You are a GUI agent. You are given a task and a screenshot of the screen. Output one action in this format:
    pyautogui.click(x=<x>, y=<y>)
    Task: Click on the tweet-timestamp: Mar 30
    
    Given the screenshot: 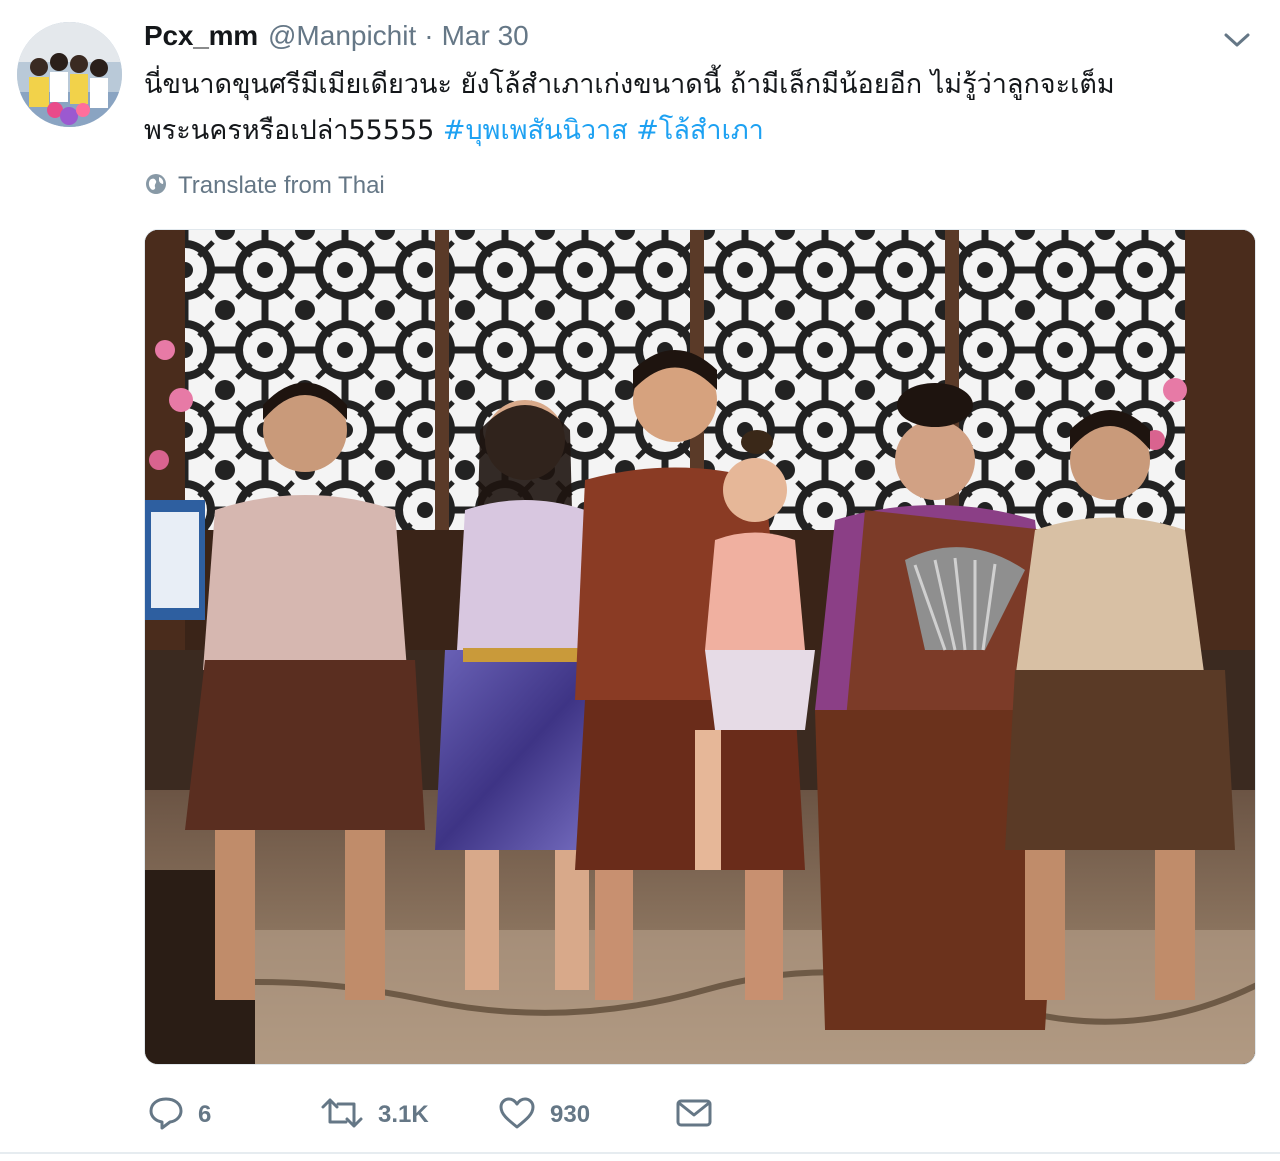 What is the action you would take?
    pyautogui.click(x=485, y=36)
    